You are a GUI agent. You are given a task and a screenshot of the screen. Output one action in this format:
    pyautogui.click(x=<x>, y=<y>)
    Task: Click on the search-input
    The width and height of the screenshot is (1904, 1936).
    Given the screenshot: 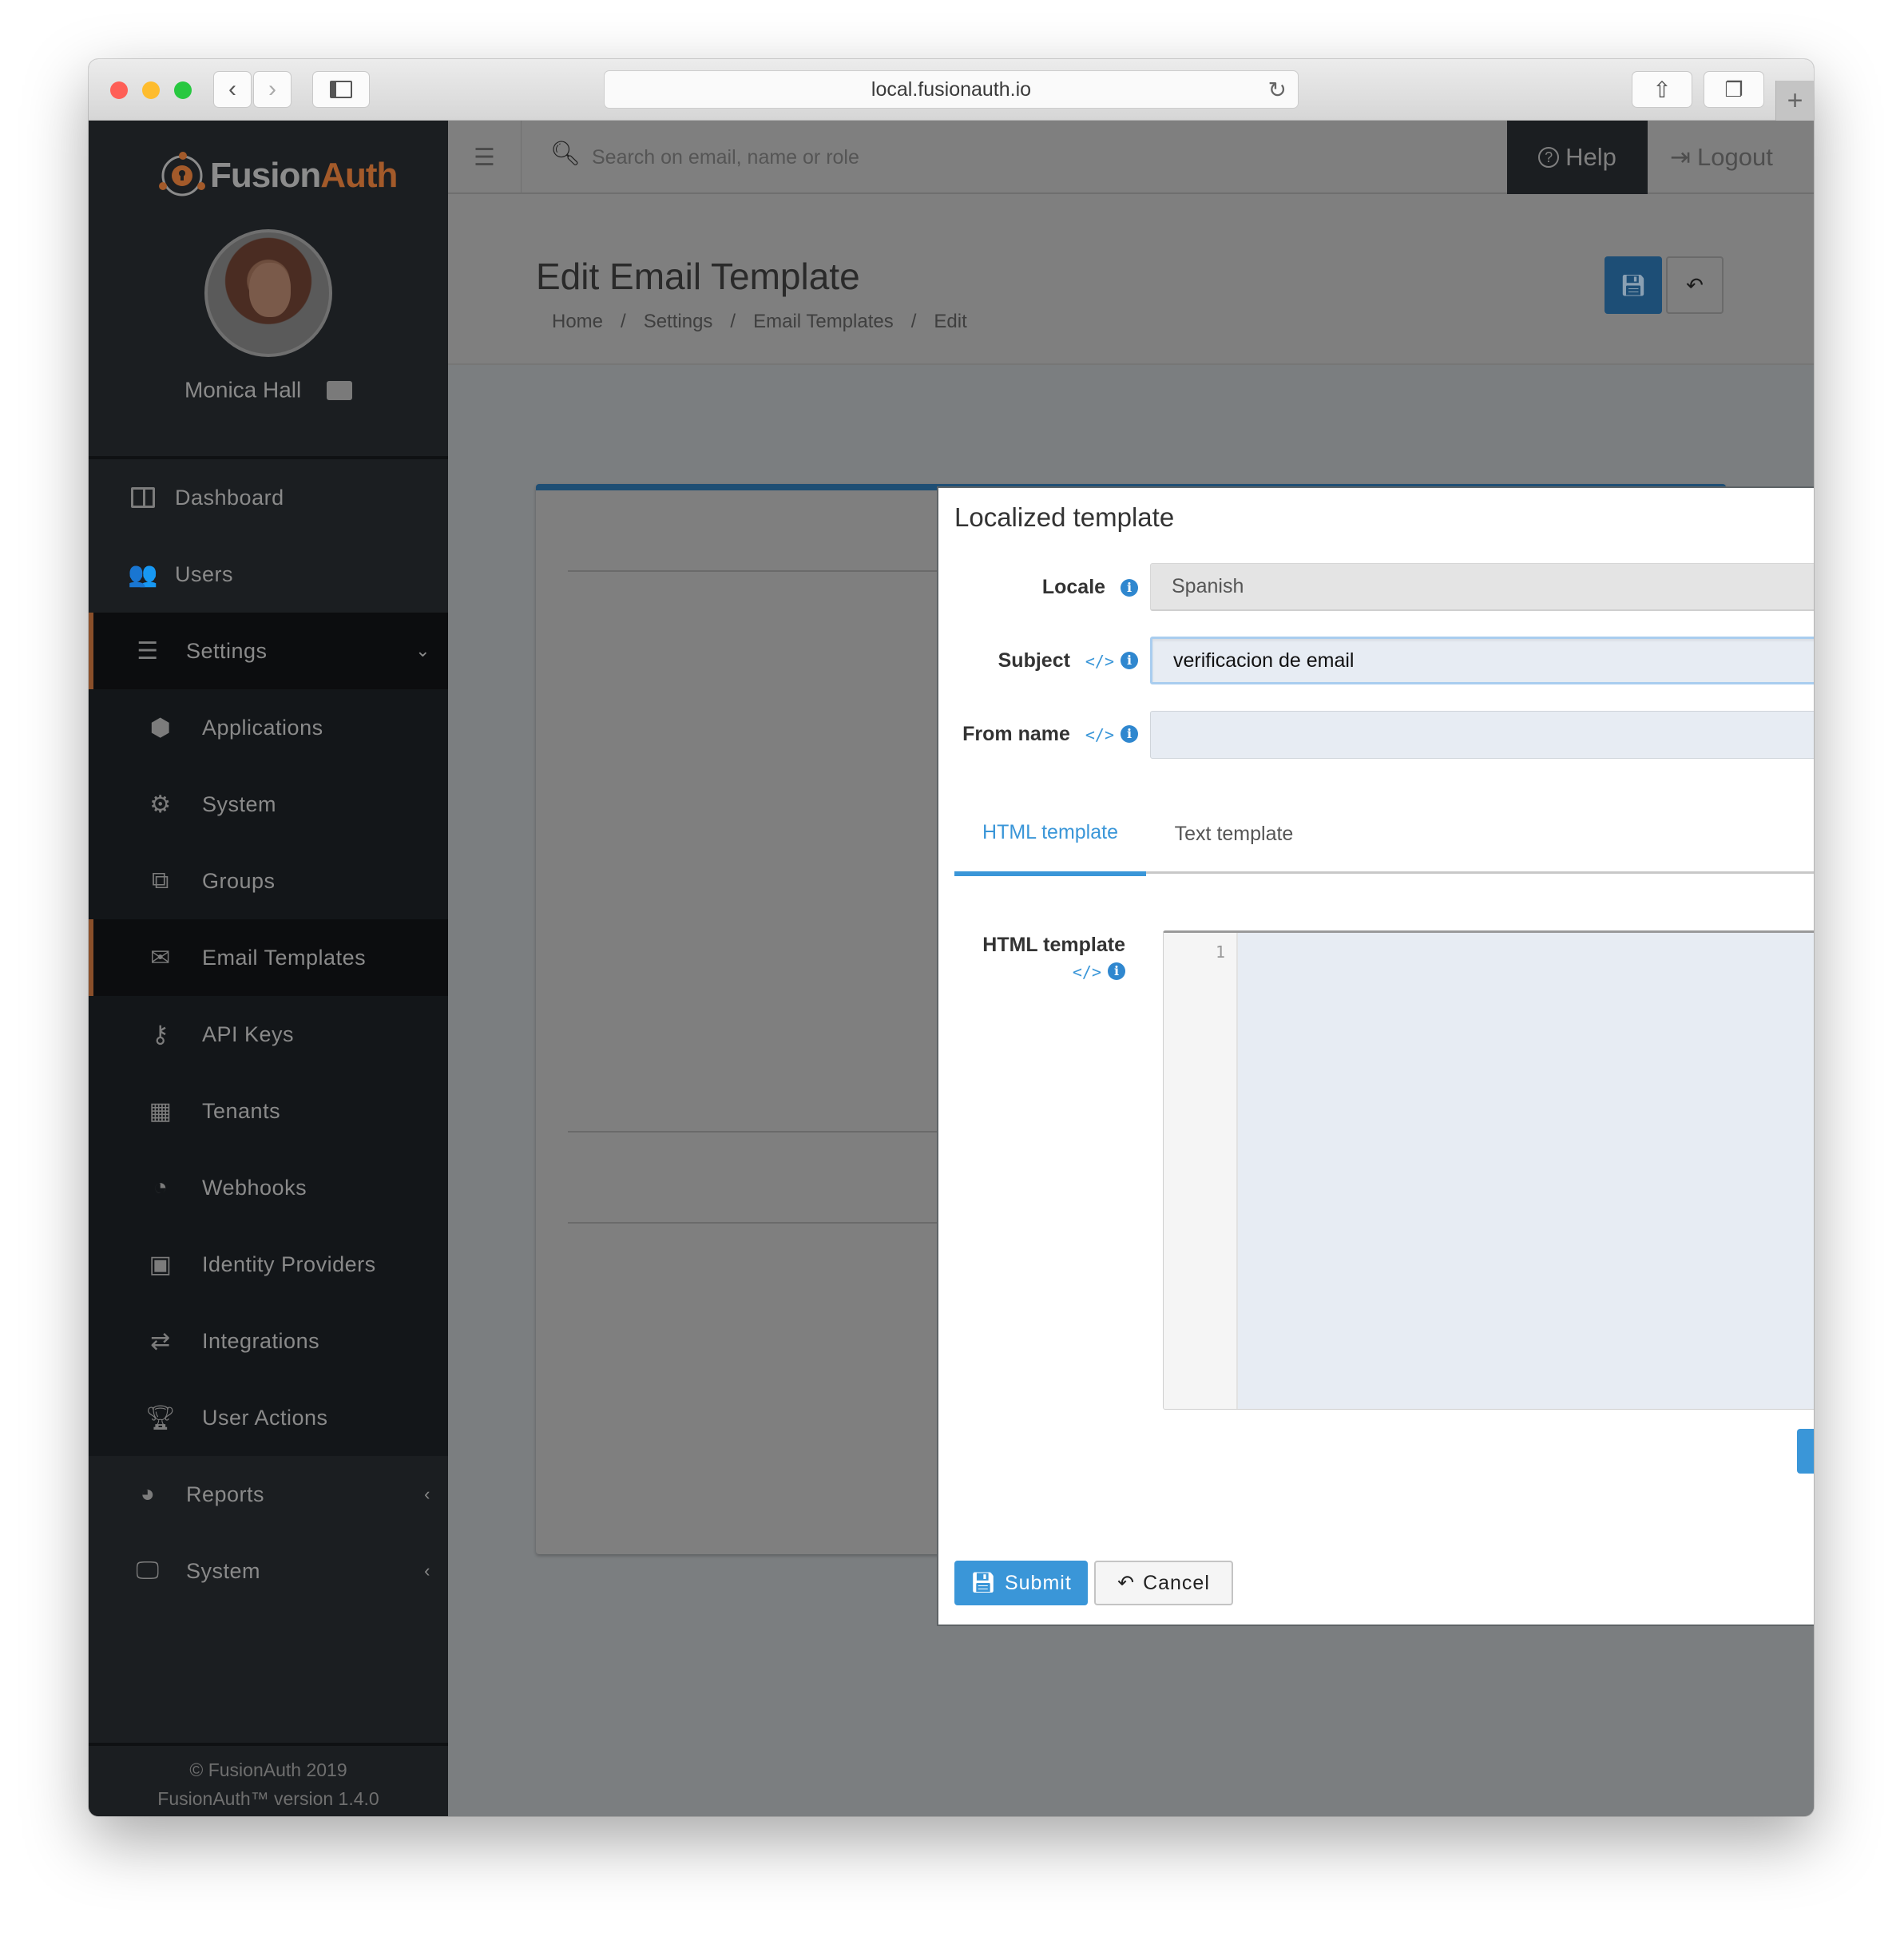 What is the action you would take?
    pyautogui.click(x=911, y=157)
    